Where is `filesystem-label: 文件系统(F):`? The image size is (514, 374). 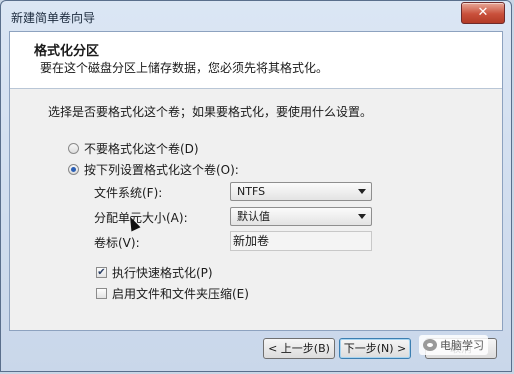 filesystem-label: 文件系统(F): is located at coordinates (128, 193).